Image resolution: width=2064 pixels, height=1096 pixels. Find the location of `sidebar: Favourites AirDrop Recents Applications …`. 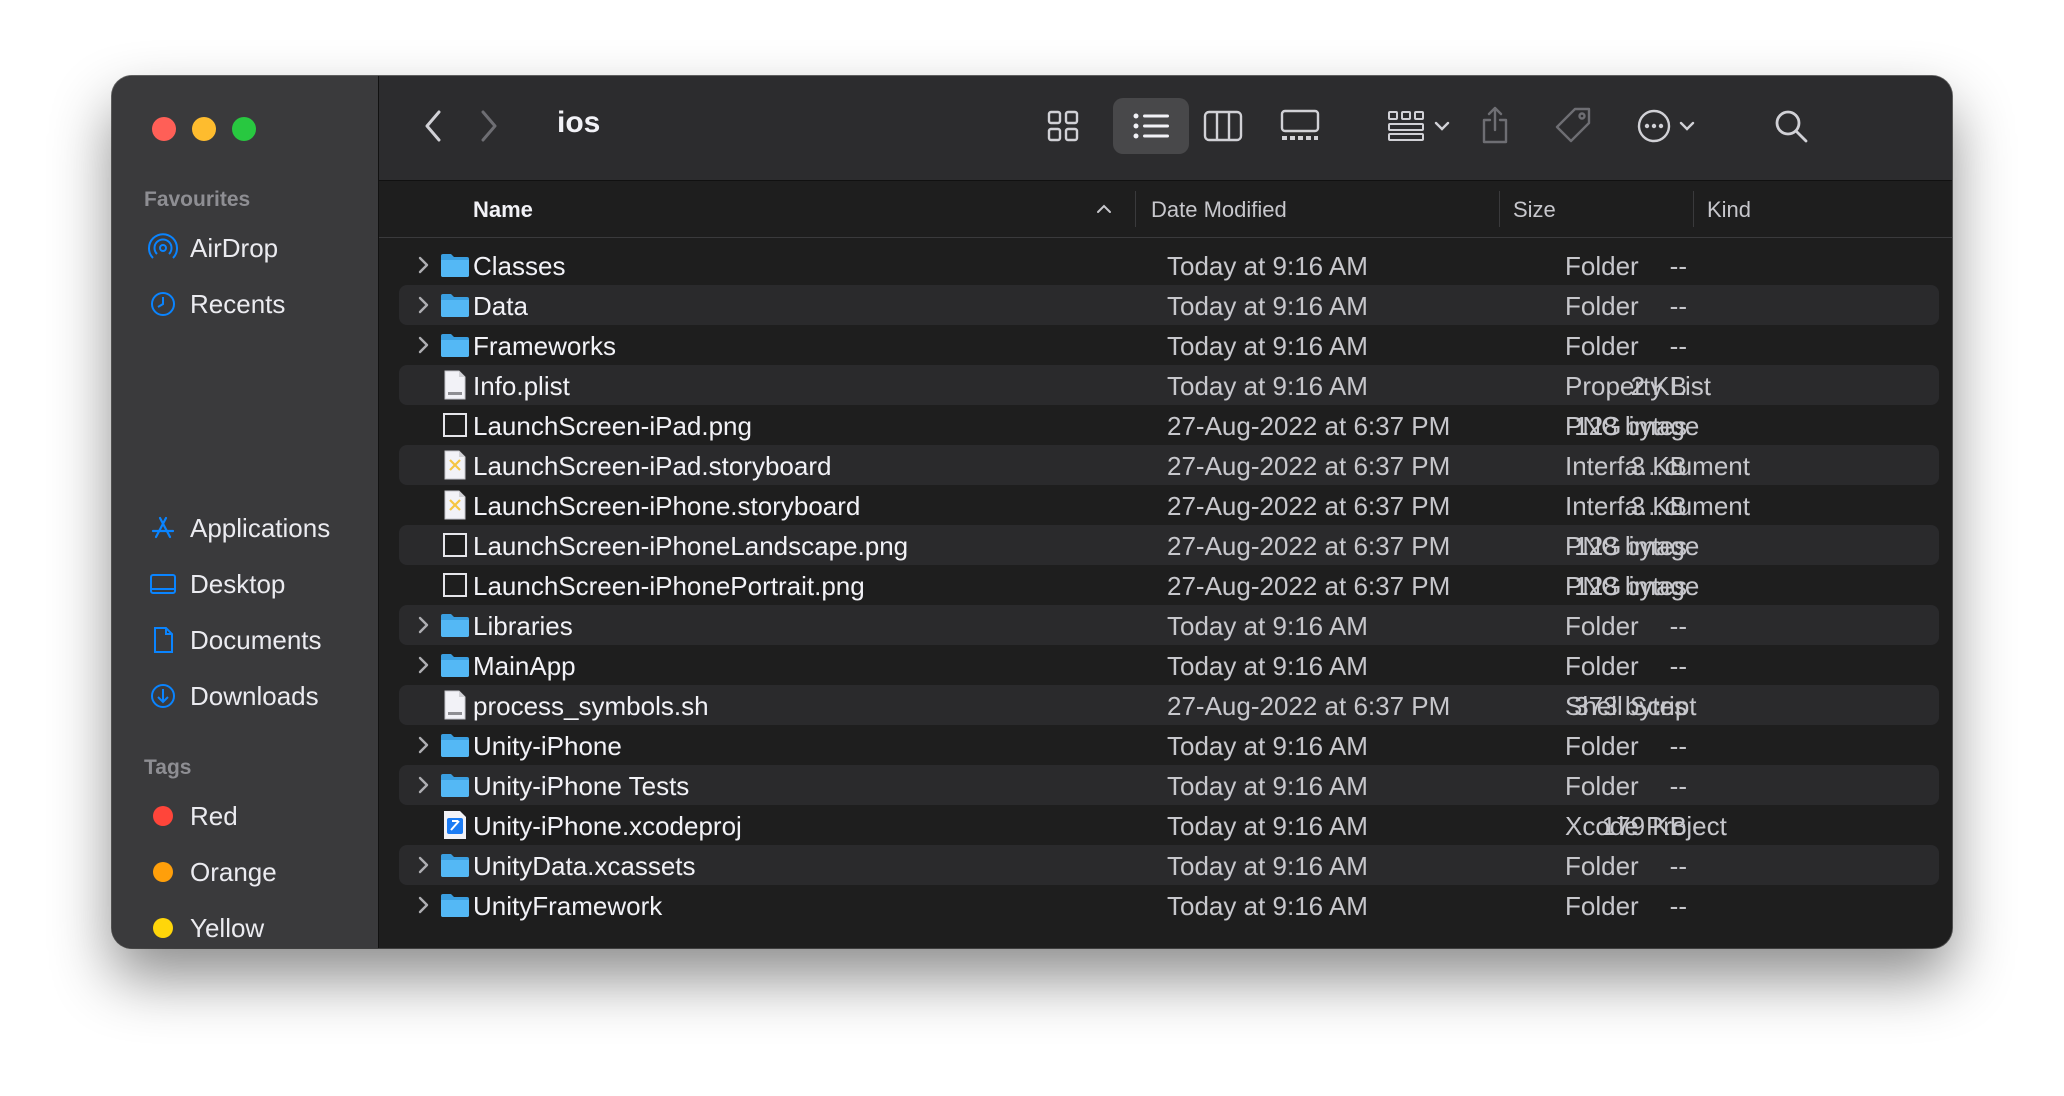

sidebar: Favourites AirDrop Recents Applications … is located at coordinates (245, 512).